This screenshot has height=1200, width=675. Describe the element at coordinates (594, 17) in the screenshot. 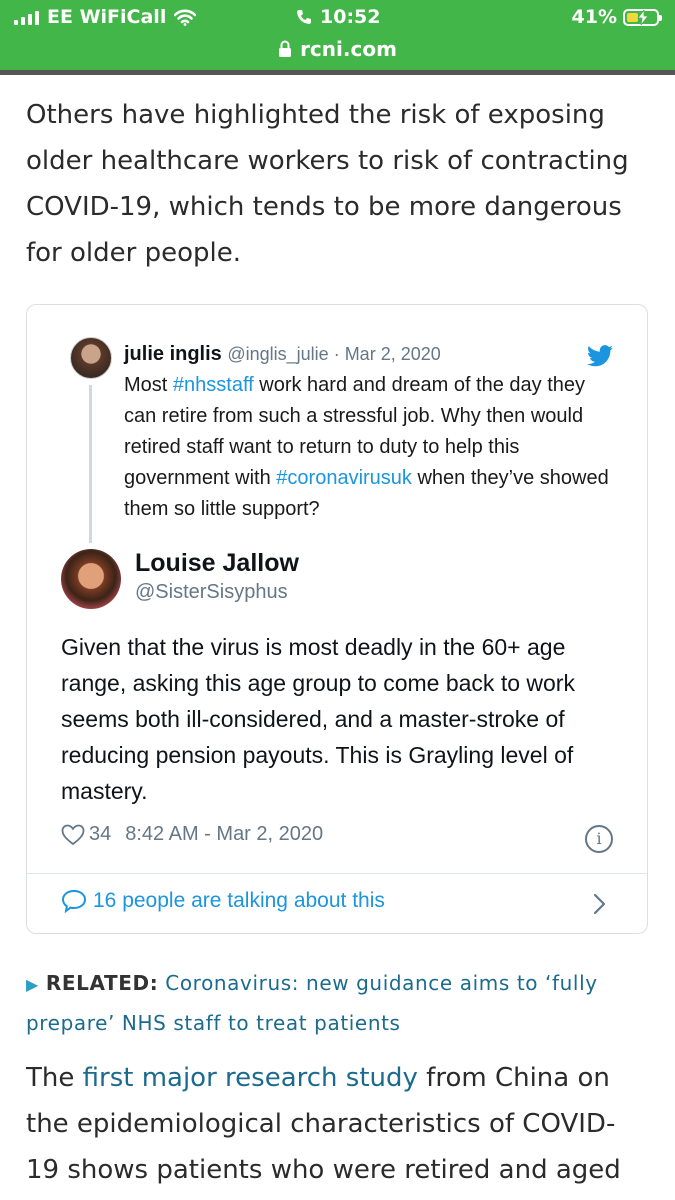

I see `battery-percent: 41%` at that location.